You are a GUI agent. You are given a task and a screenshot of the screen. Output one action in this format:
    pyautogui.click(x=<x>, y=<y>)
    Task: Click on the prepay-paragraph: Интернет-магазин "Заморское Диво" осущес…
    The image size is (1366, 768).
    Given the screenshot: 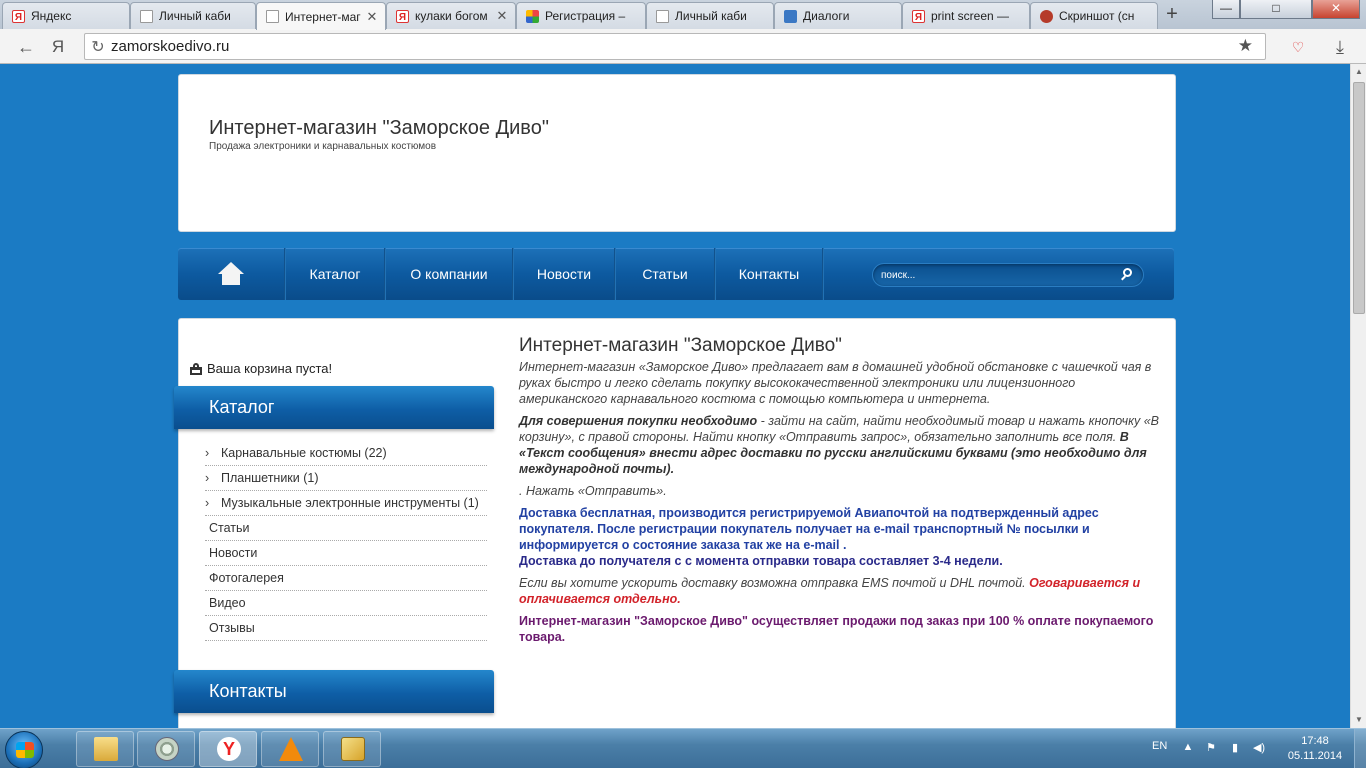 What is the action you would take?
    pyautogui.click(x=836, y=629)
    